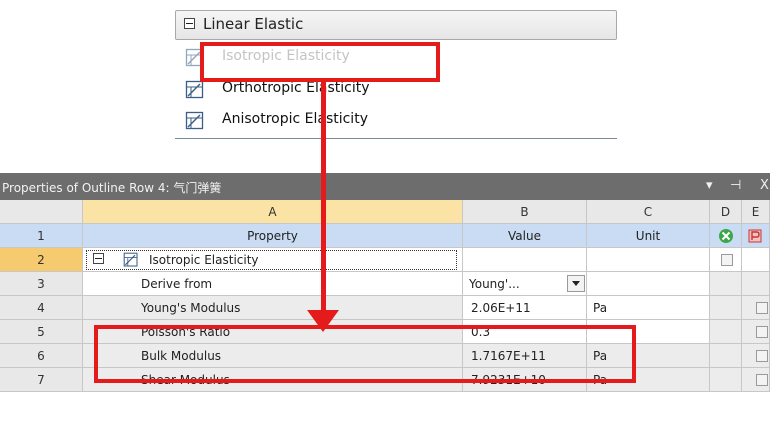  I want to click on column-header-d: D, so click(726, 212).